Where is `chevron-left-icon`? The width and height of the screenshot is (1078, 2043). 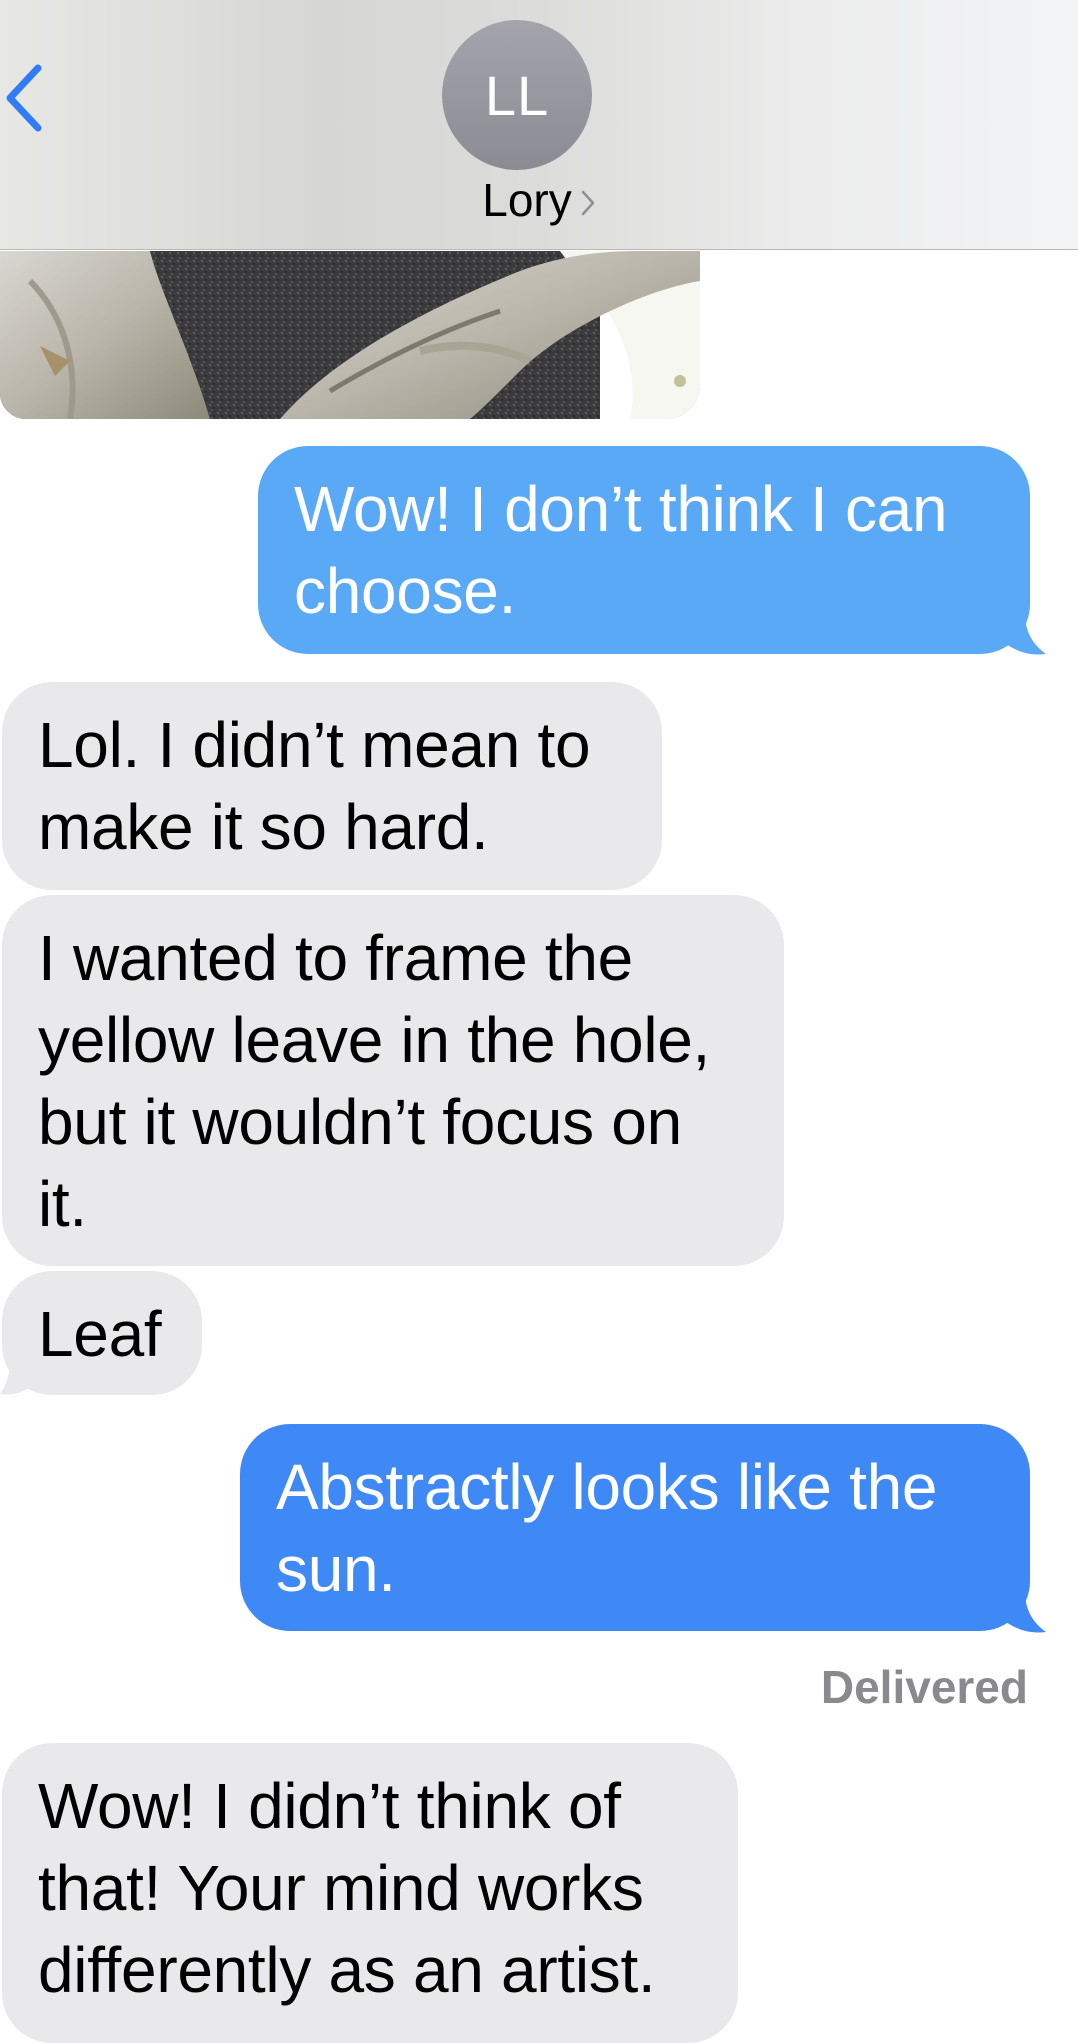
chevron-left-icon is located at coordinates (24, 98).